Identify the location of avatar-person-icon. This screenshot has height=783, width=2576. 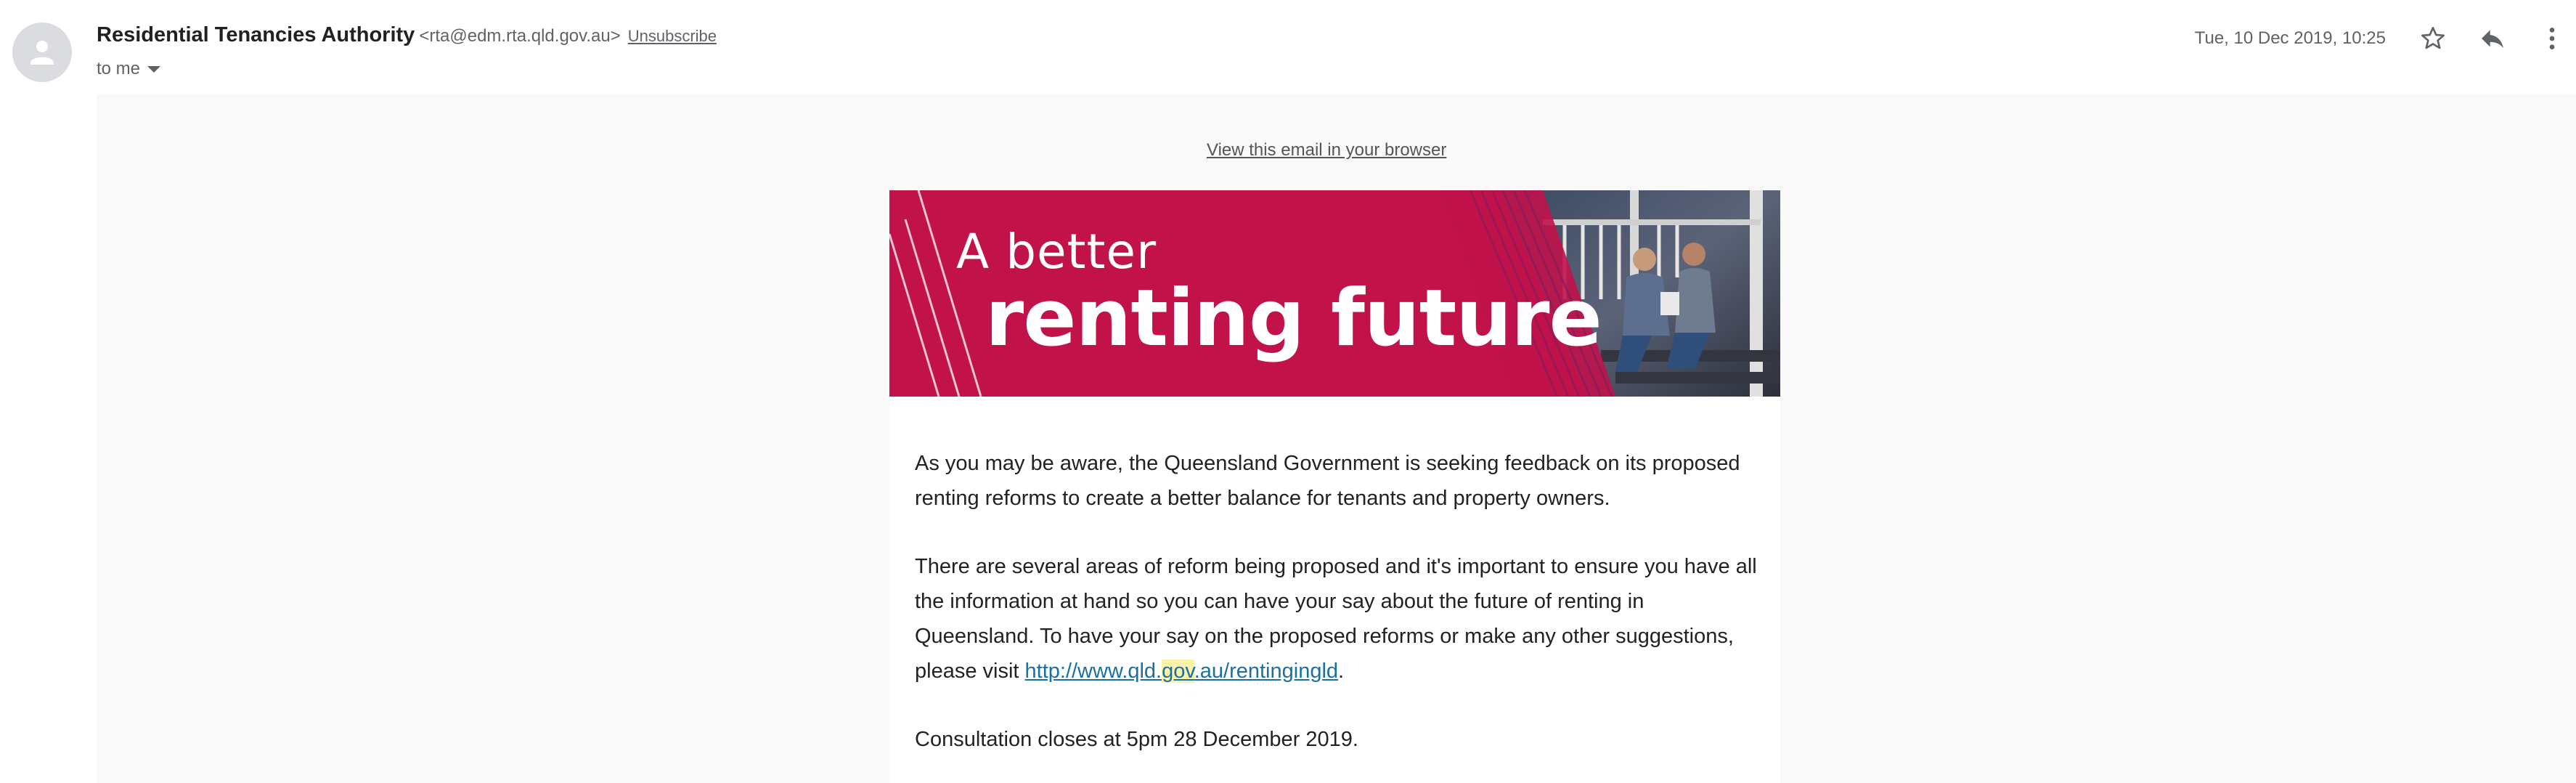
(42, 53).